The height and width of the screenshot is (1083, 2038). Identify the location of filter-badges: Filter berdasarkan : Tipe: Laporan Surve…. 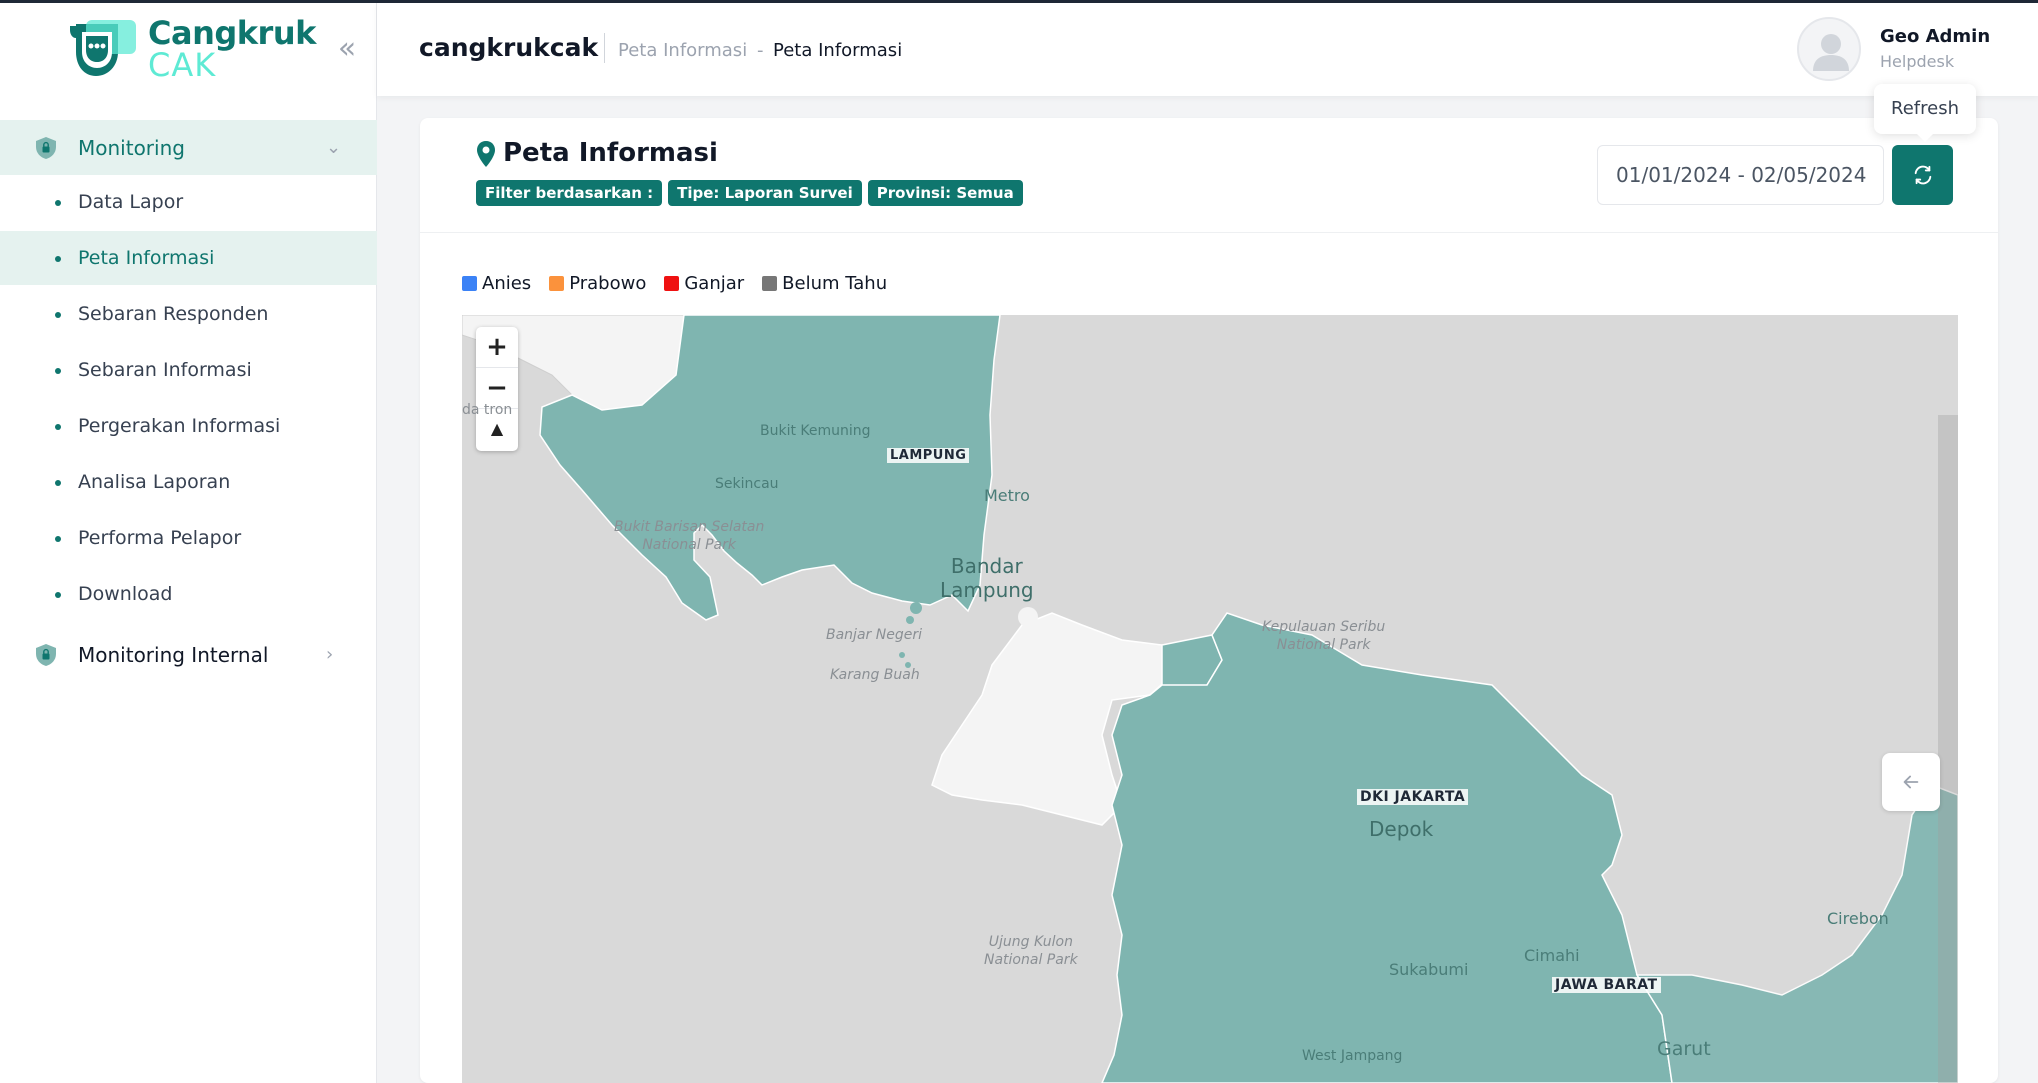
(749, 193).